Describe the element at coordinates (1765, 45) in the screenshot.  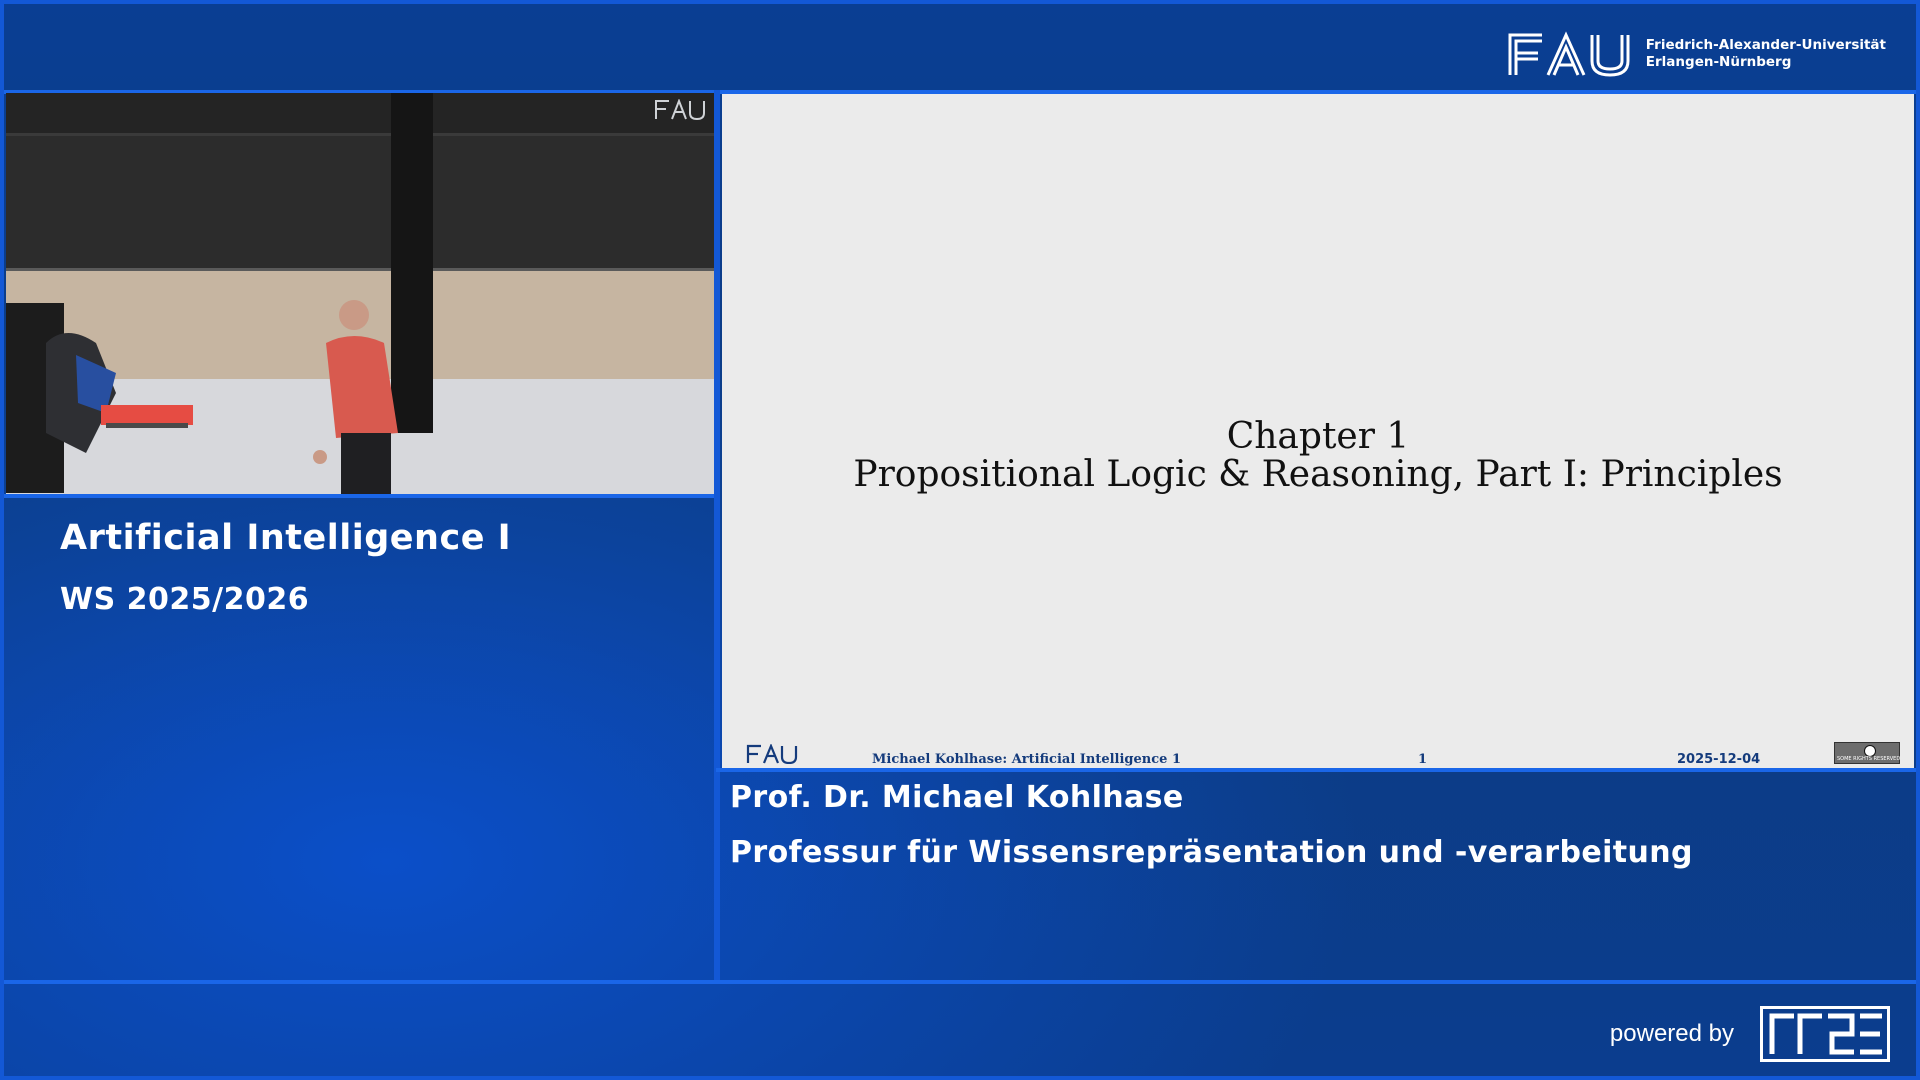
I see `university-line-1: Friedrich-Alexander-Universität` at that location.